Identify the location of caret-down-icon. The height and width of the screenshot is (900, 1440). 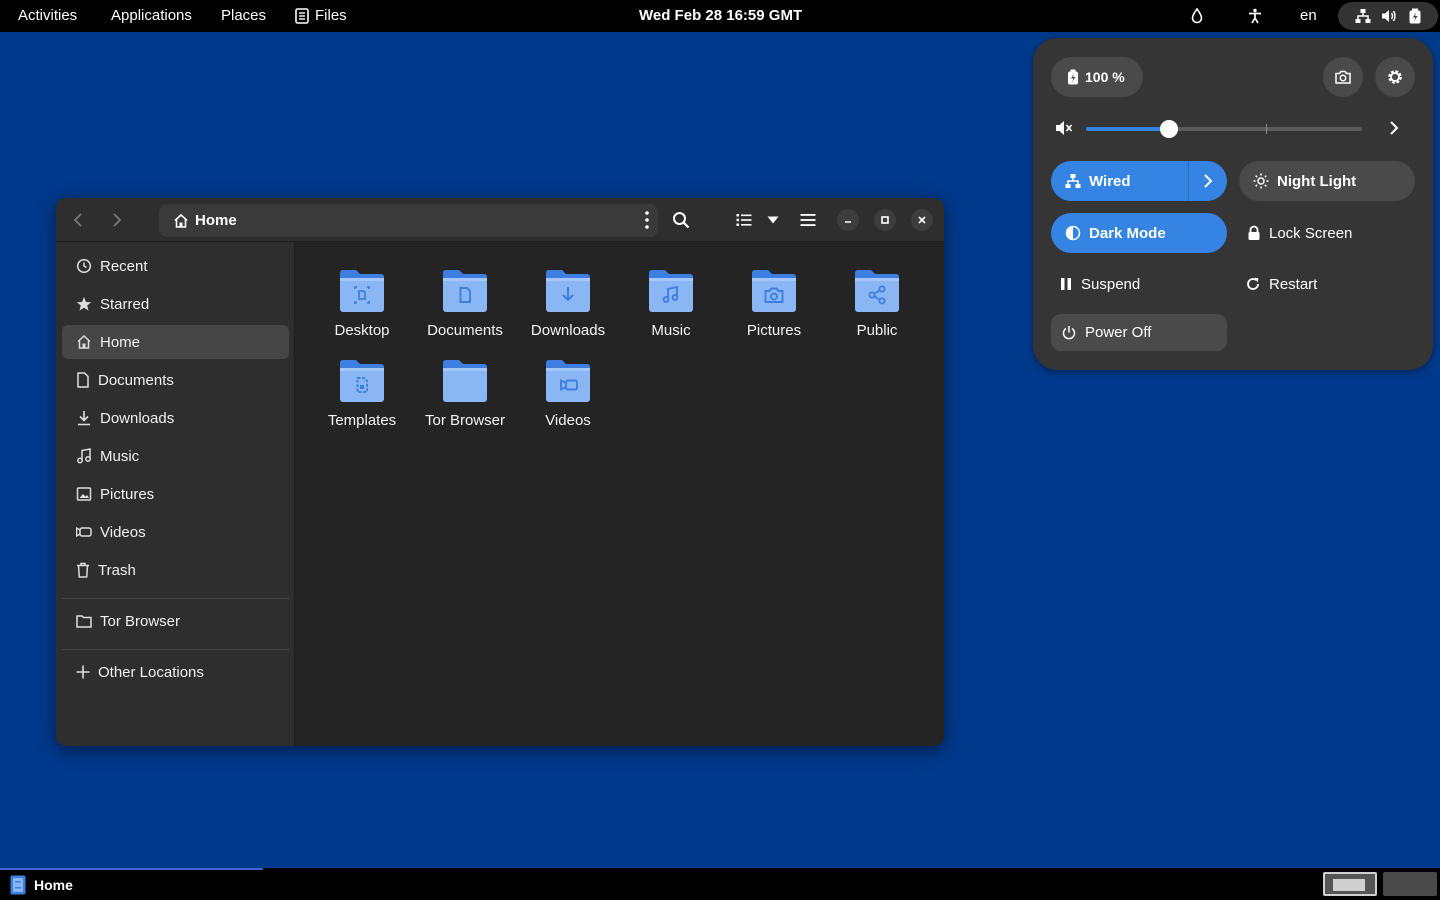
(773, 220).